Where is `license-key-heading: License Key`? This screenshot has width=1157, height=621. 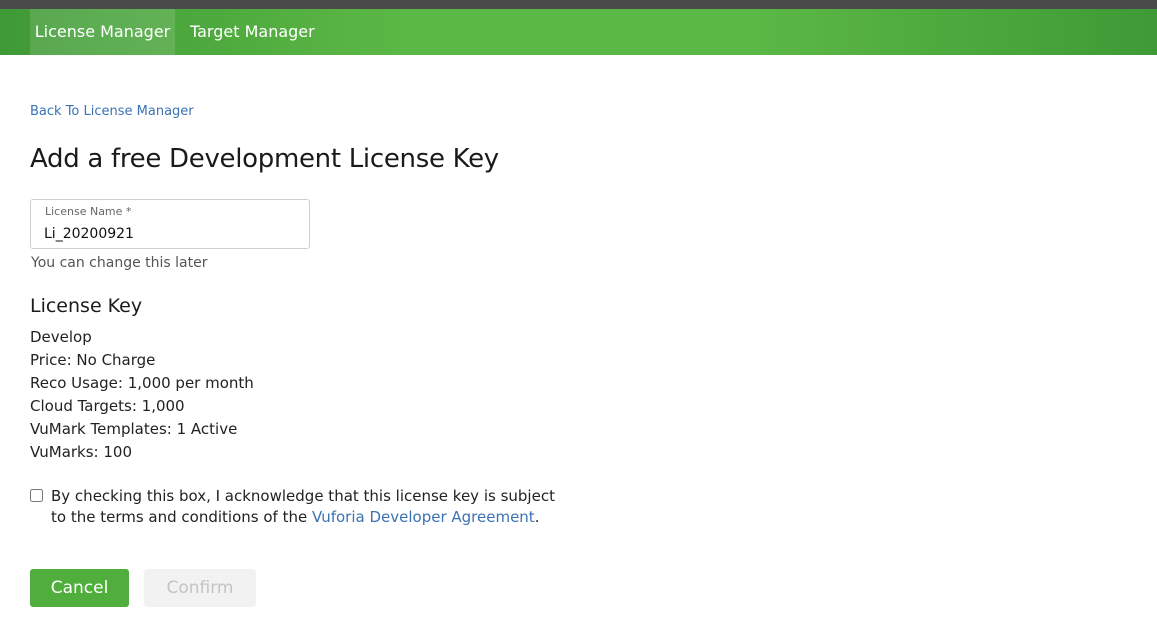
license-key-heading: License Key is located at coordinates (86, 306).